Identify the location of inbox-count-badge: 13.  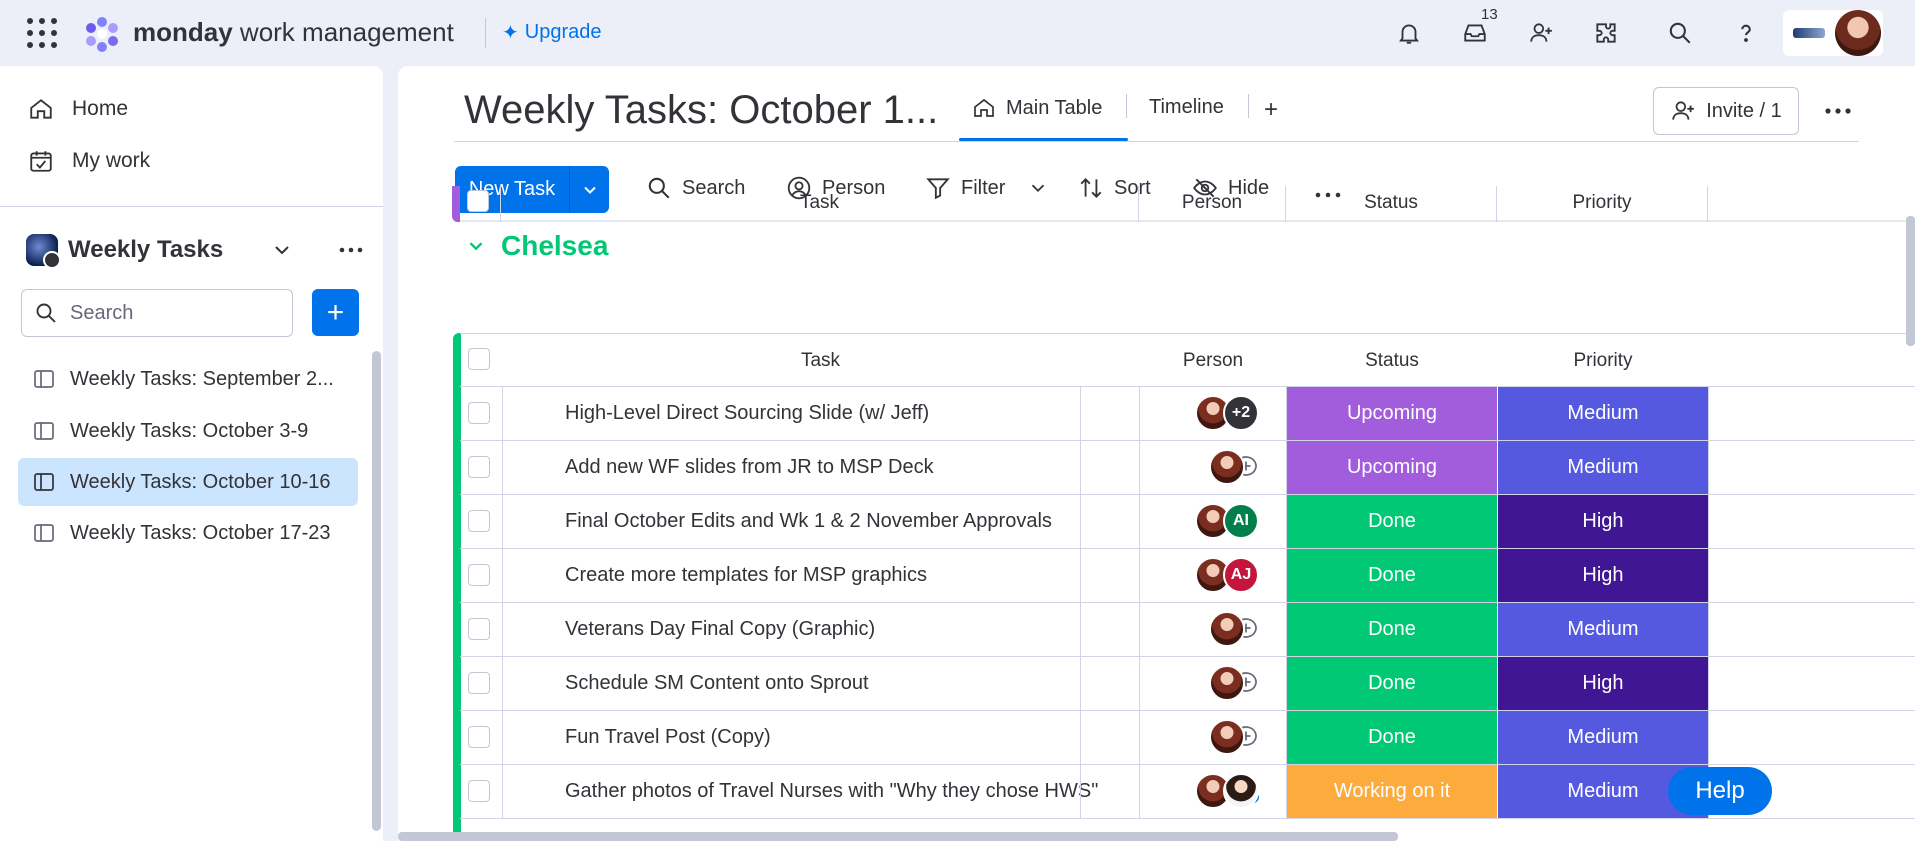
(1489, 14).